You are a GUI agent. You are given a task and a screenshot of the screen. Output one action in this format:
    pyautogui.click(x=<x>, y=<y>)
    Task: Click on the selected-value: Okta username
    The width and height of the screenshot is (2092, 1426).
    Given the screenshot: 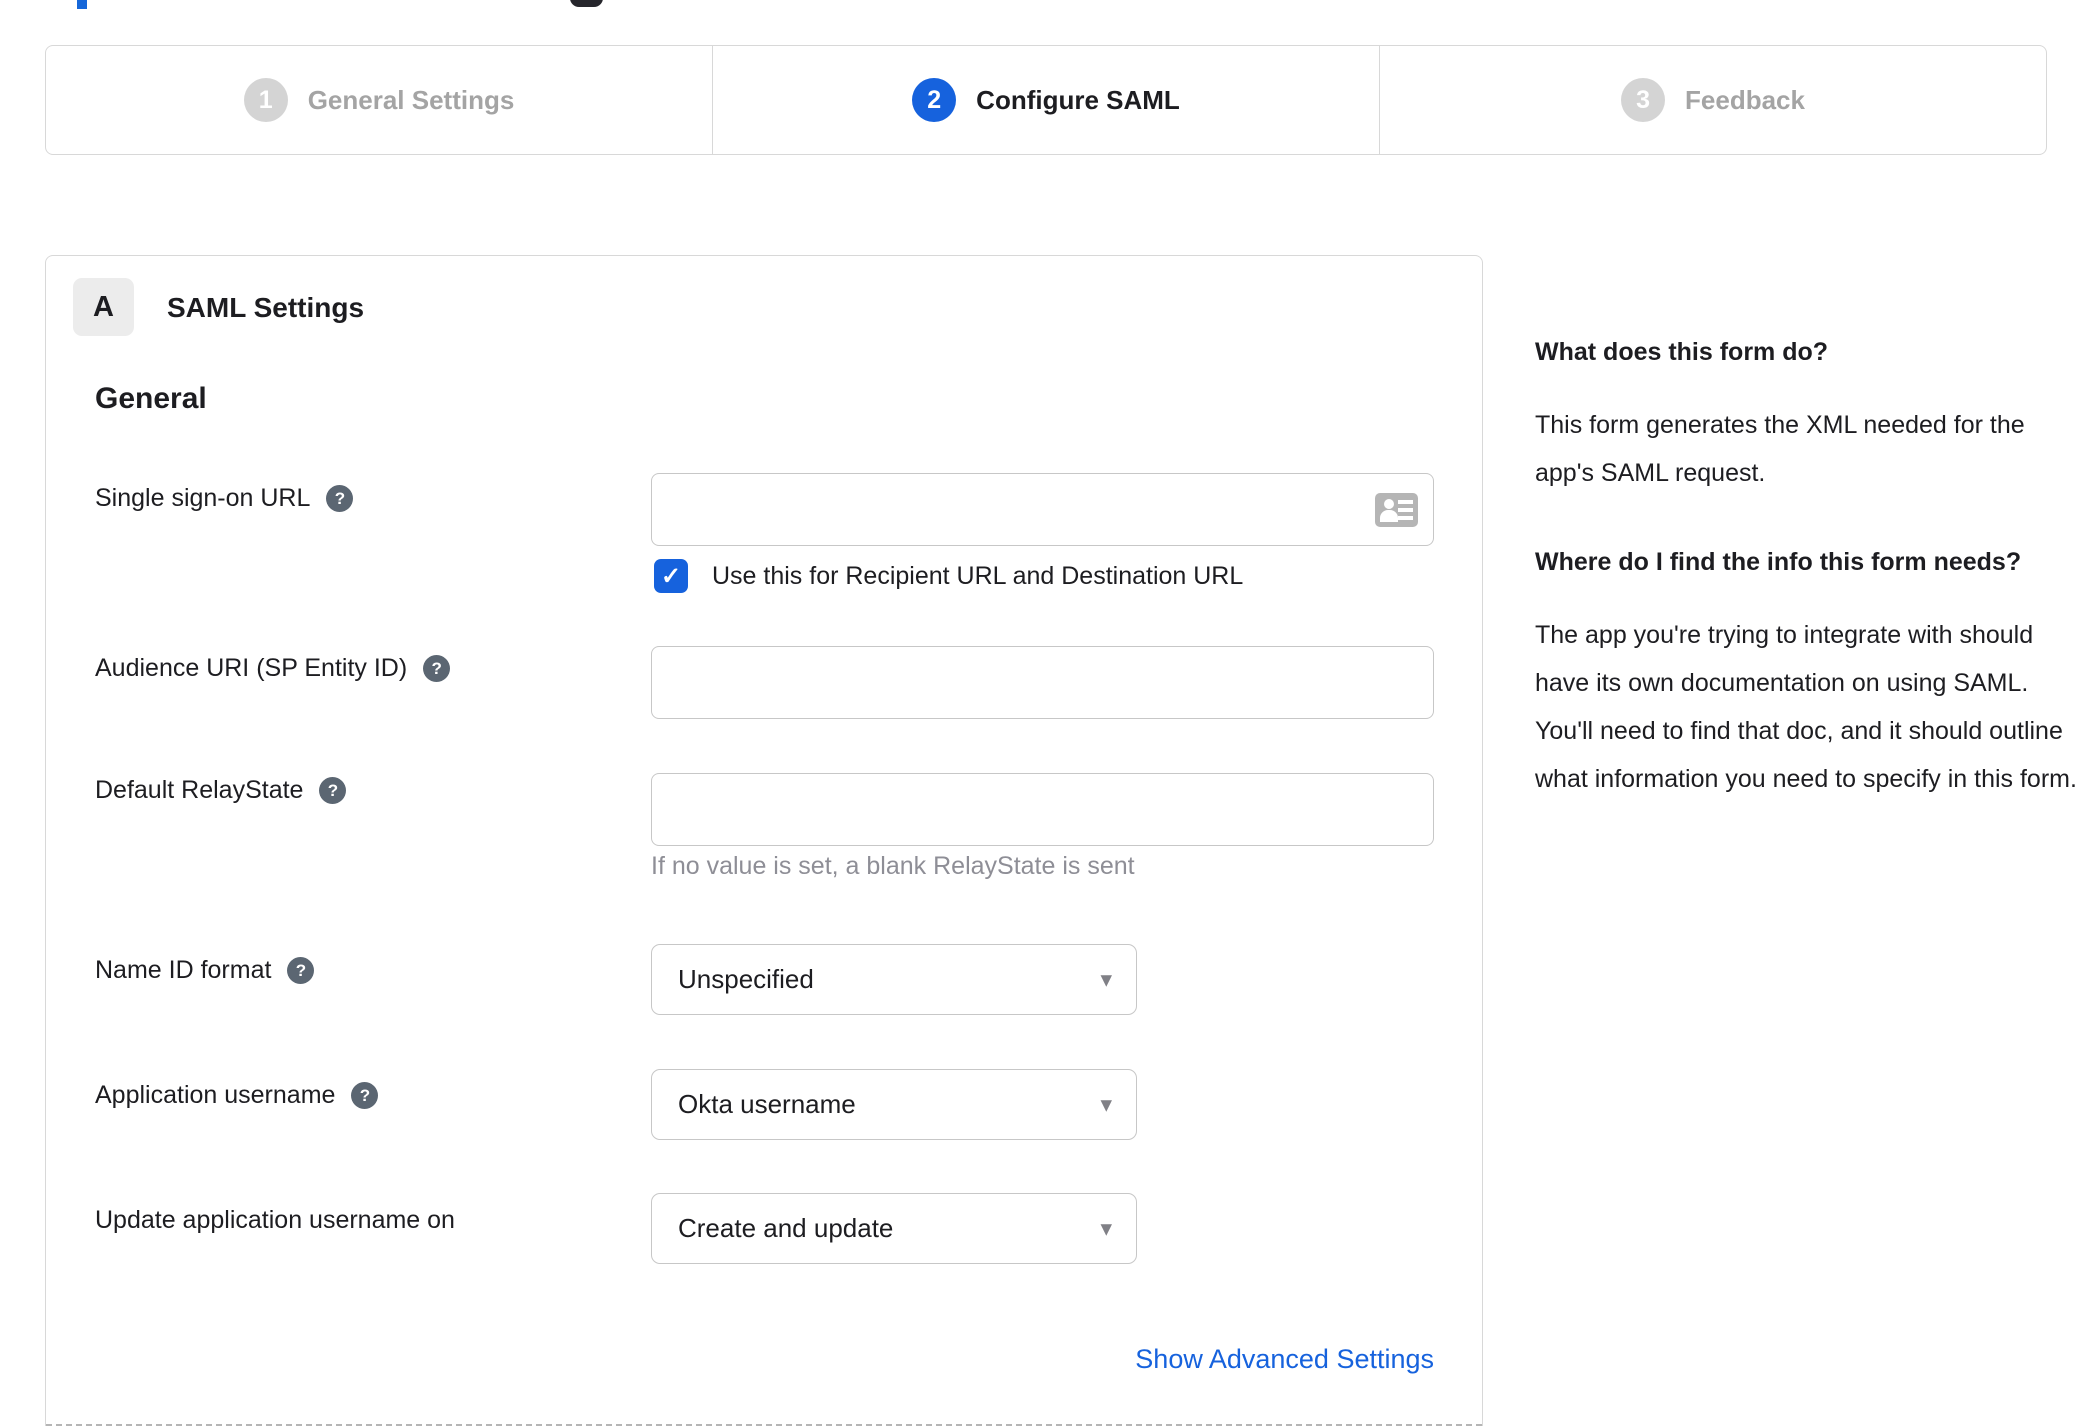 What is the action you would take?
    pyautogui.click(x=767, y=1104)
    